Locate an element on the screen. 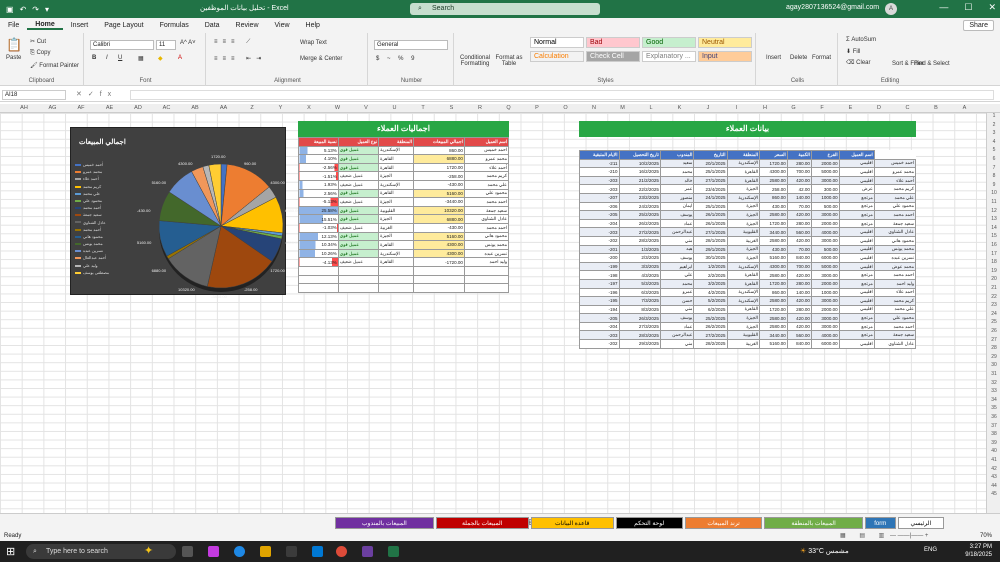 This screenshot has width=1000, height=562. table-cell: 280.00 is located at coordinates (799, 163).